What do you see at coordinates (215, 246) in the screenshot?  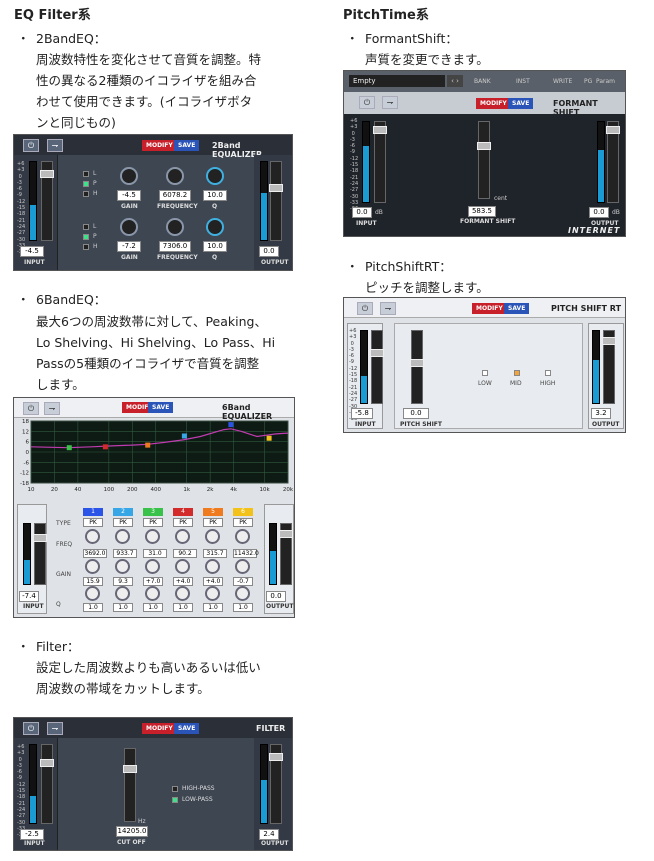 I see `q-value: 10.0` at bounding box center [215, 246].